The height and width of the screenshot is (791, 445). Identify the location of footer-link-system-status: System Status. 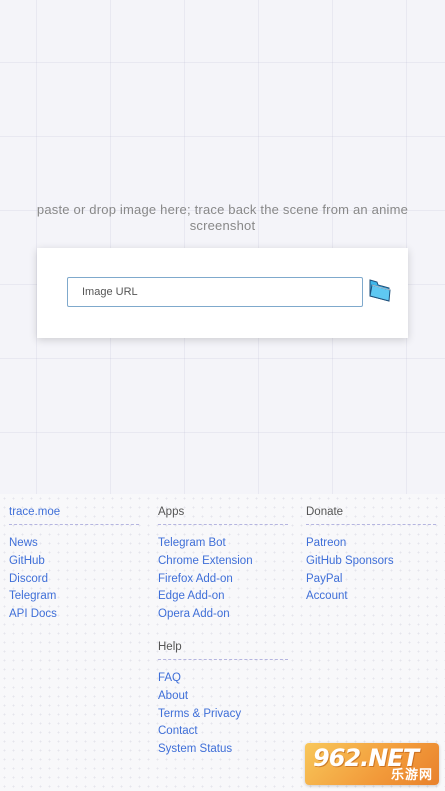
(223, 750).